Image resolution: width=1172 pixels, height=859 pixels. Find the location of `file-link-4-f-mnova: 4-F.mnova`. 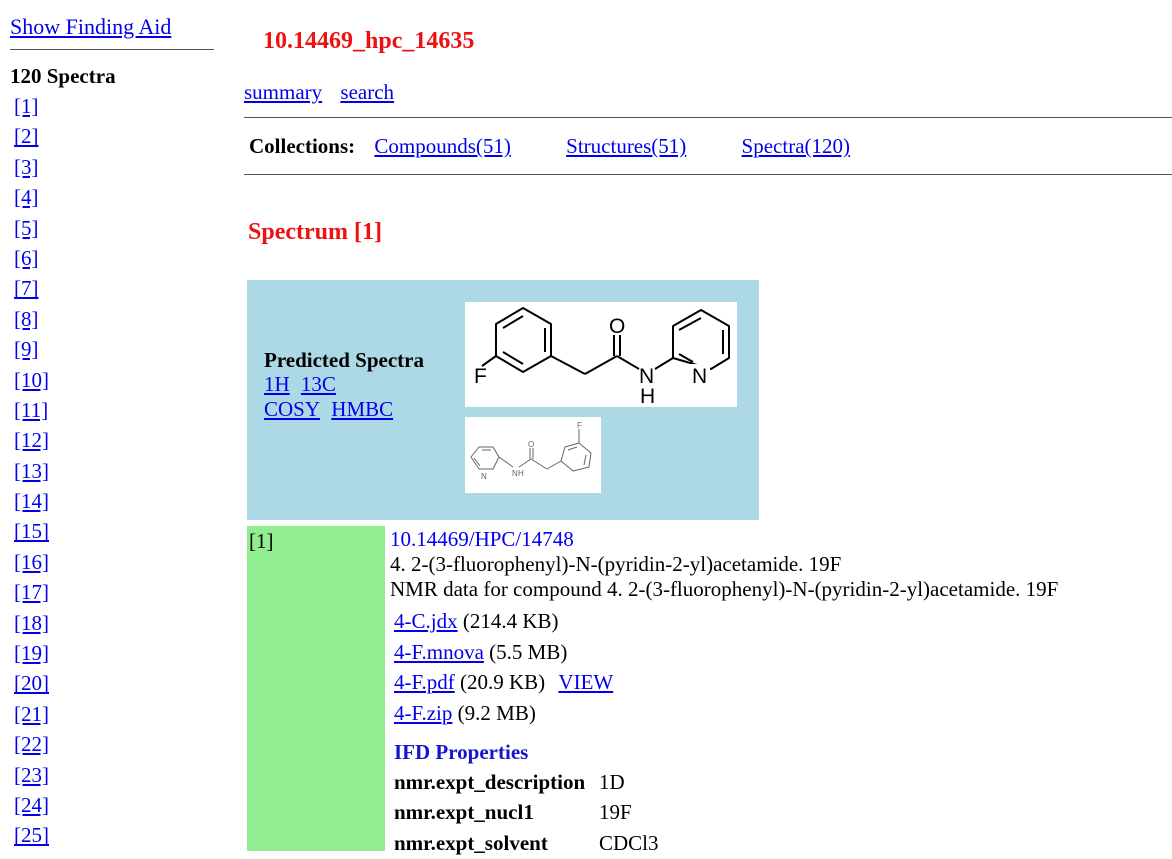

file-link-4-f-mnova: 4-F.mnova is located at coordinates (439, 652).